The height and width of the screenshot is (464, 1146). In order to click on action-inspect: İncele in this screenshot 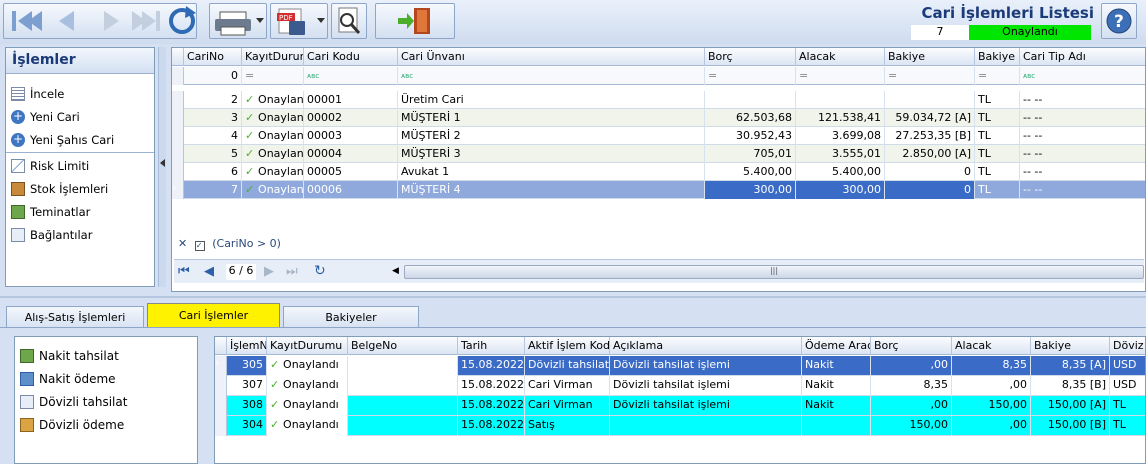, I will do `click(80, 93)`.